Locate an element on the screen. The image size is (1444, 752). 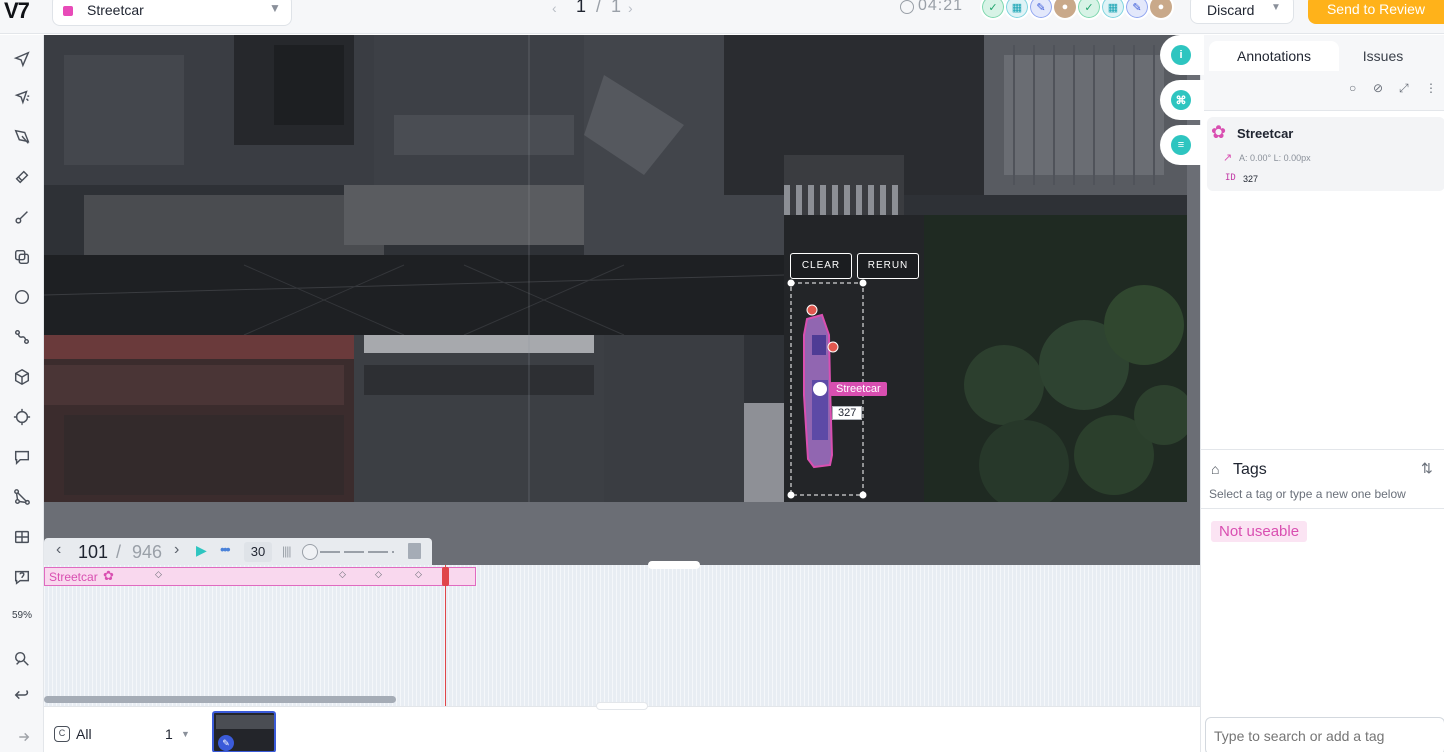
playback-options-icon: ••• is located at coordinates (225, 549).